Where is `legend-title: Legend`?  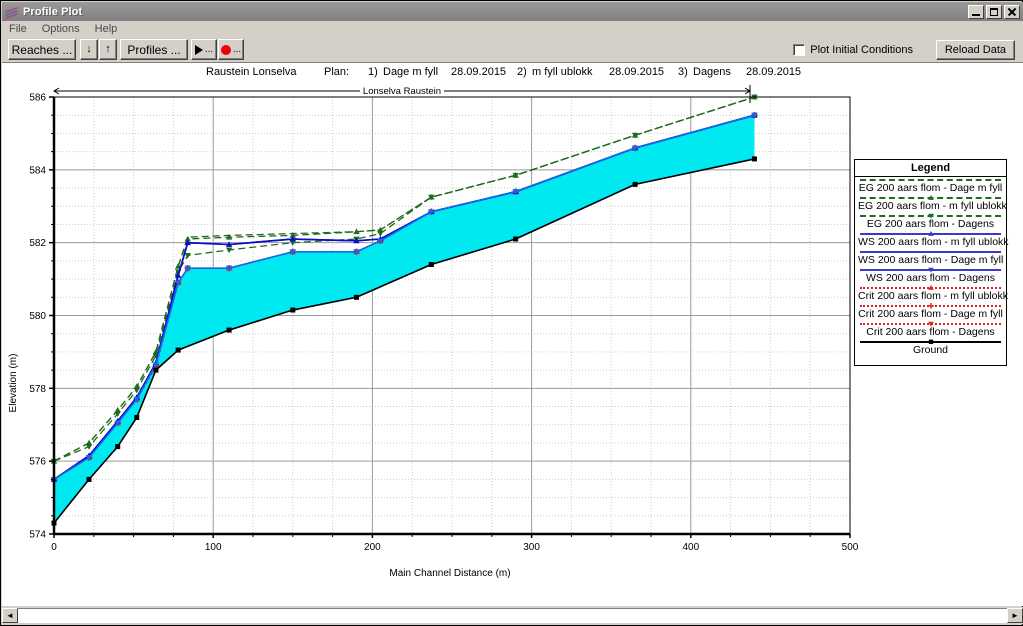
legend-title: Legend is located at coordinates (930, 168).